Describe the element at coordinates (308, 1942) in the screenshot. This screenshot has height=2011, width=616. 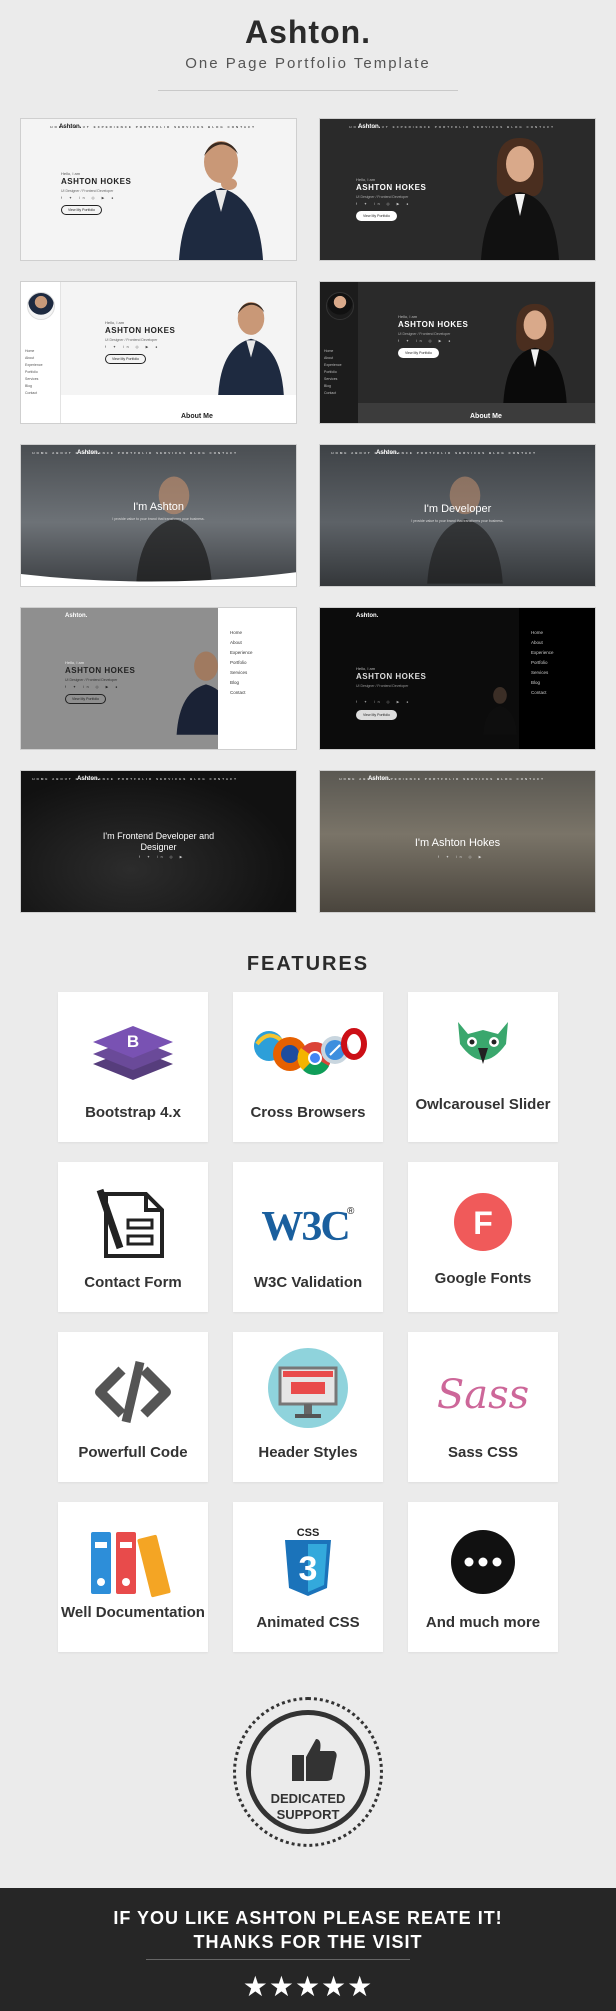
I see `footer-line-2: THANKS FOR THE VISIT` at that location.